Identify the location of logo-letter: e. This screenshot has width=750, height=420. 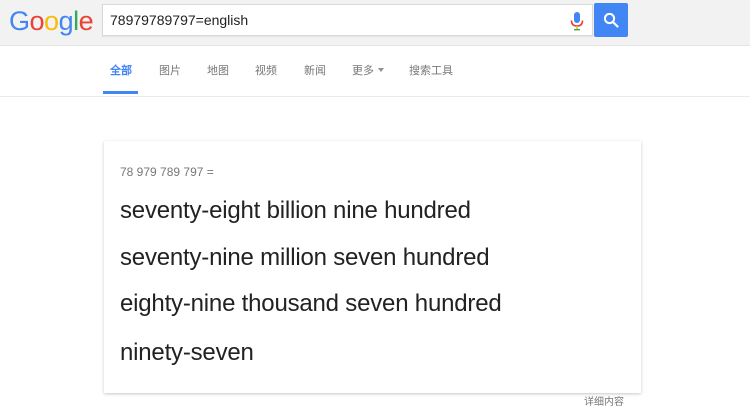
(86, 21).